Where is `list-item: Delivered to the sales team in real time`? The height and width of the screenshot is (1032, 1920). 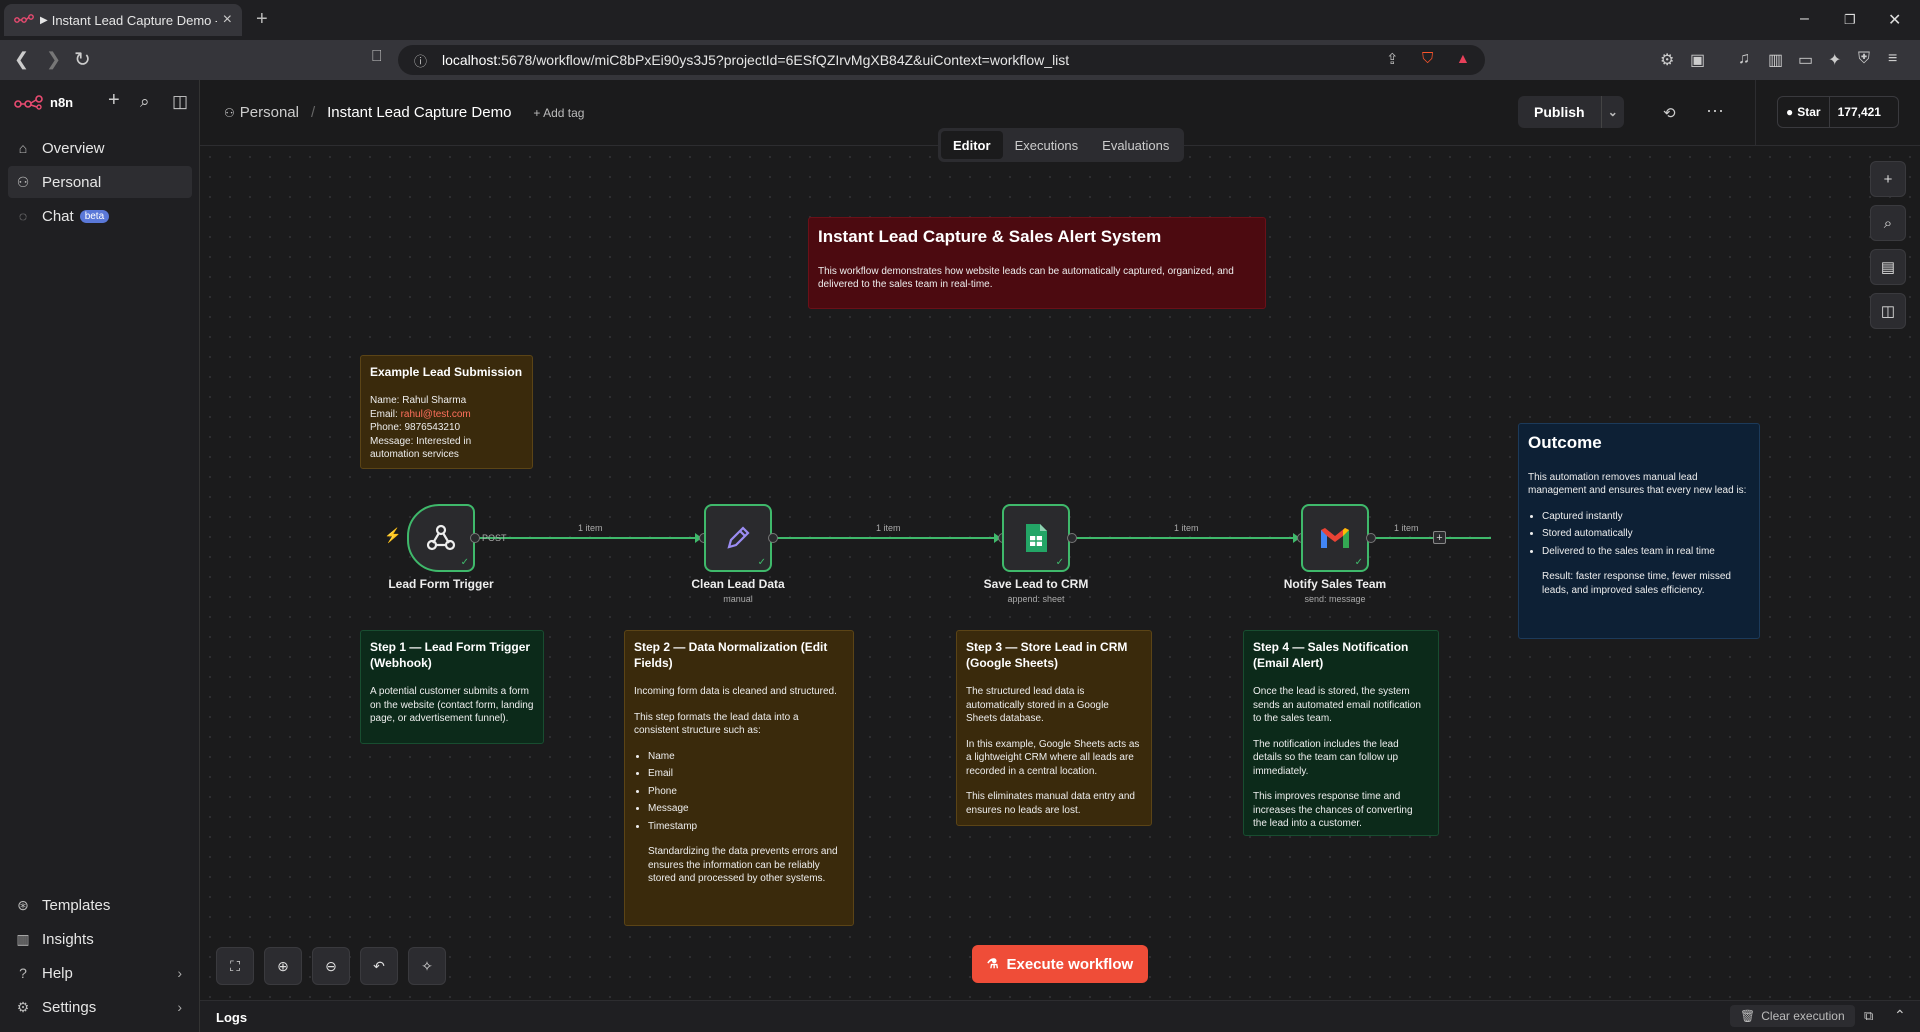
list-item: Delivered to the sales team in real time is located at coordinates (1646, 552).